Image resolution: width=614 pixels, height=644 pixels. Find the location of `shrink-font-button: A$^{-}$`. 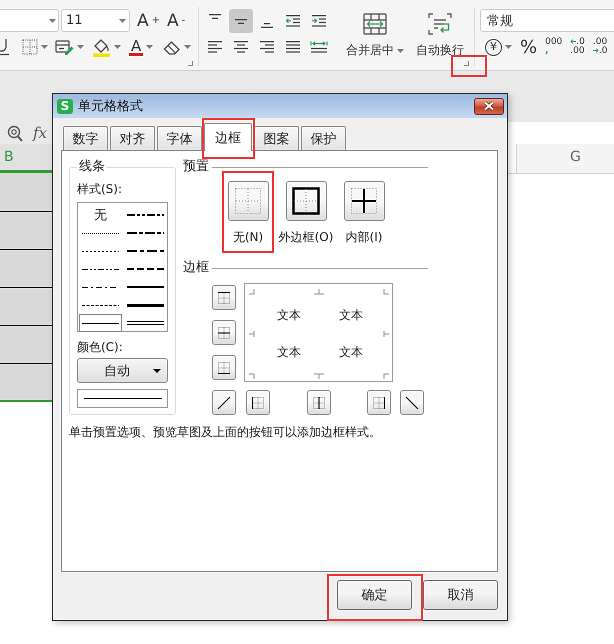

shrink-font-button: A$^{-}$ is located at coordinates (176, 21).